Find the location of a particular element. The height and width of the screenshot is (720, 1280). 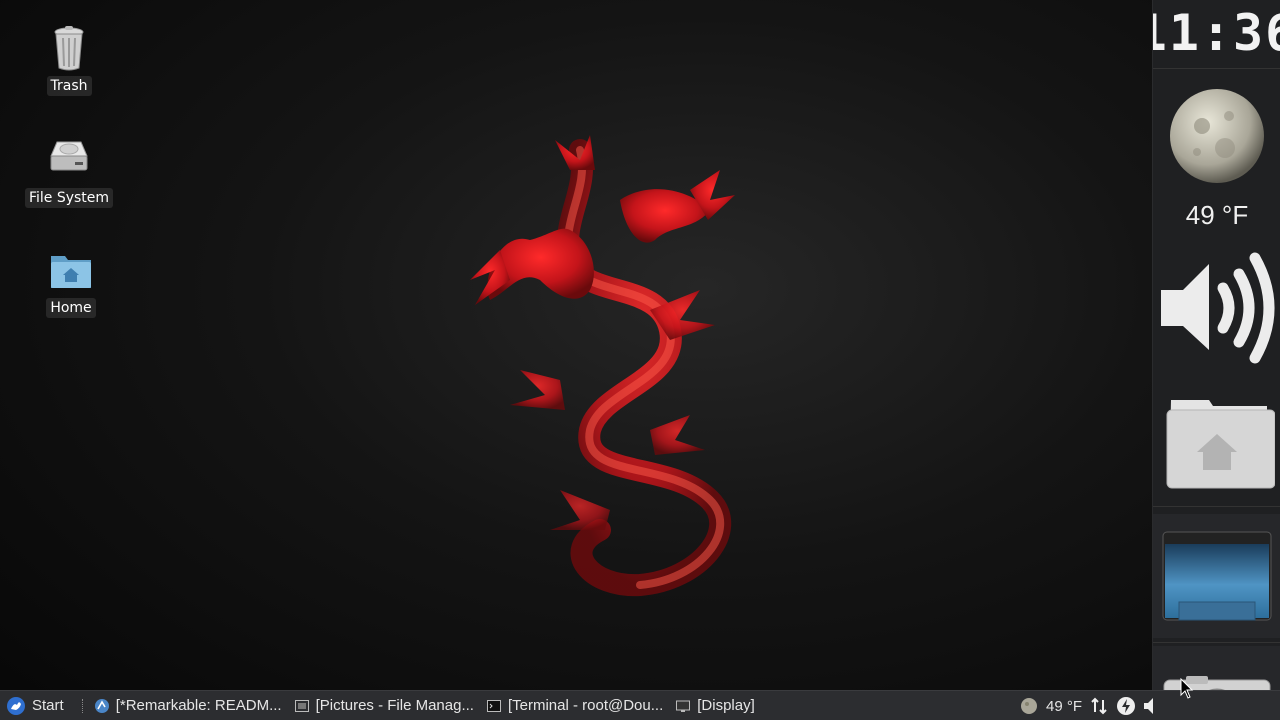

dock-screenshot-launcher is located at coordinates (1216, 668).